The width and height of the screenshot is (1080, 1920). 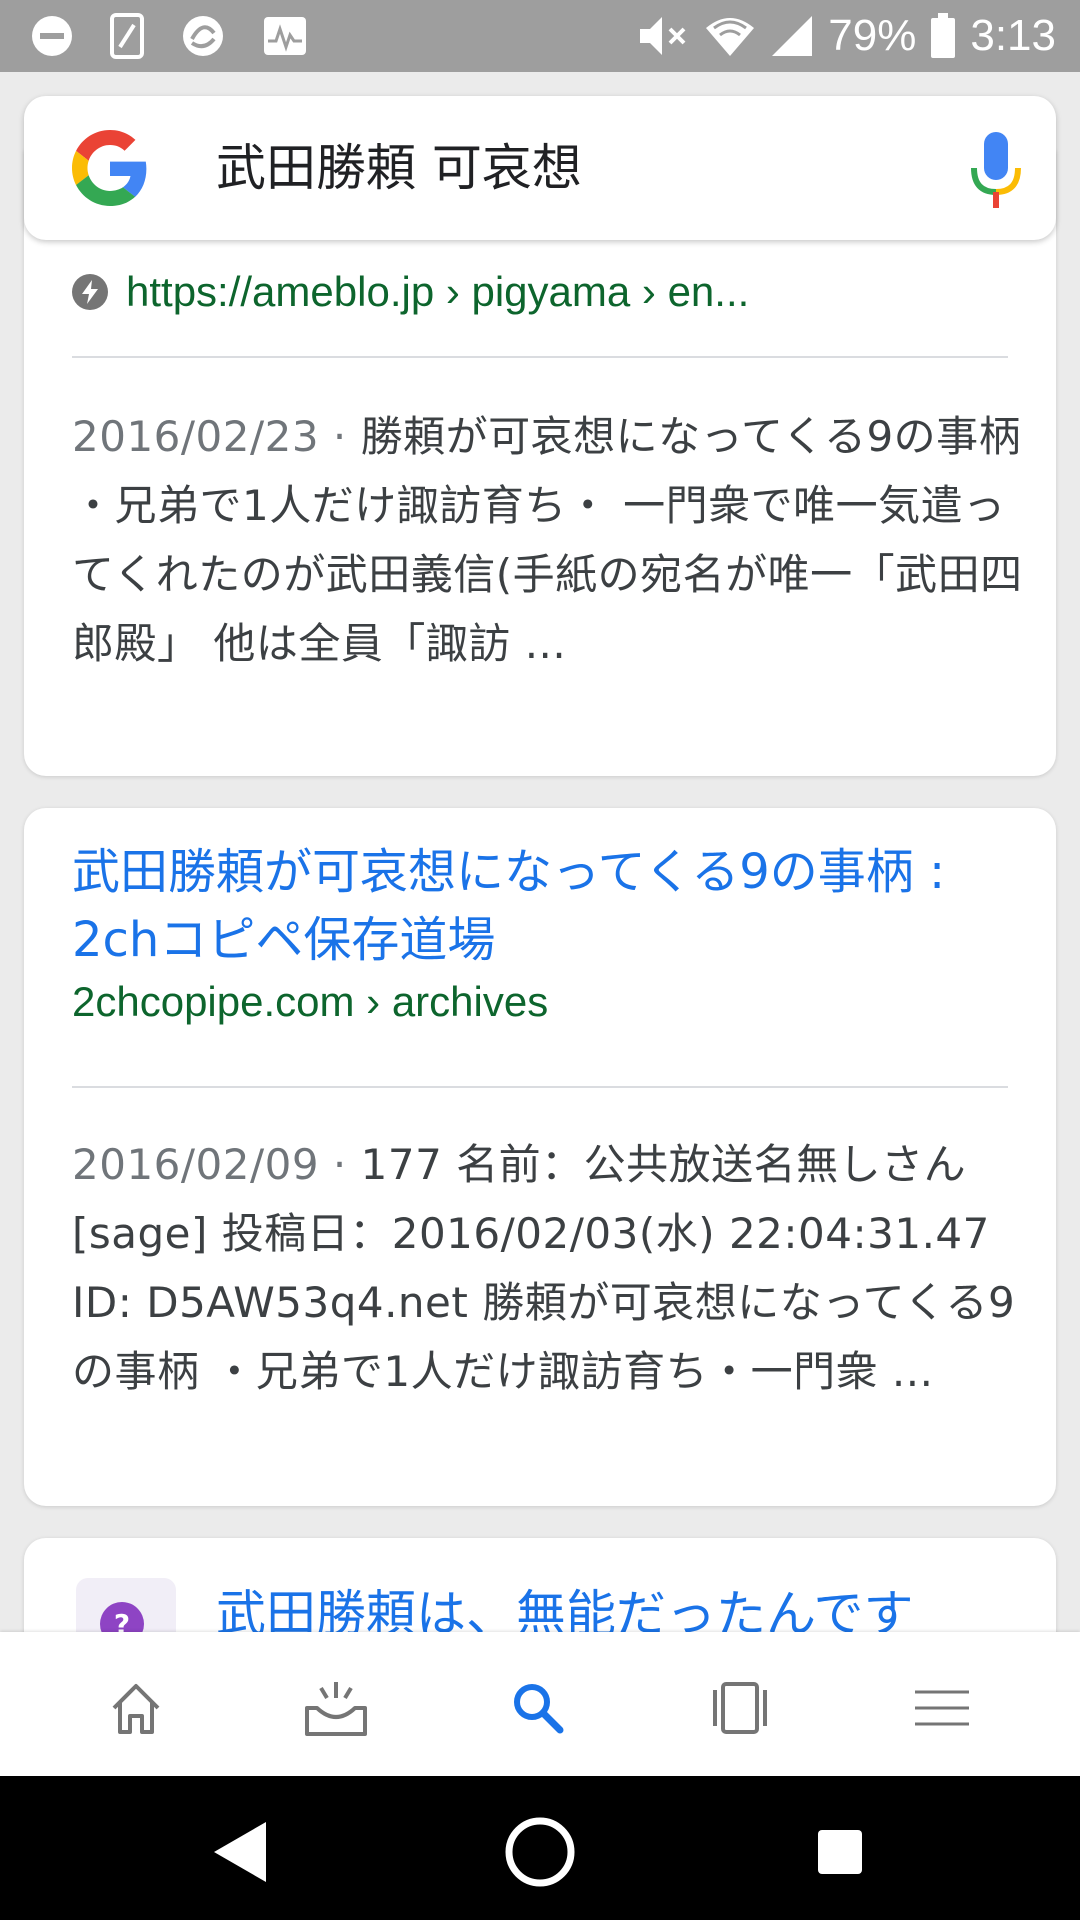 I want to click on search-icon, so click(x=539, y=1709).